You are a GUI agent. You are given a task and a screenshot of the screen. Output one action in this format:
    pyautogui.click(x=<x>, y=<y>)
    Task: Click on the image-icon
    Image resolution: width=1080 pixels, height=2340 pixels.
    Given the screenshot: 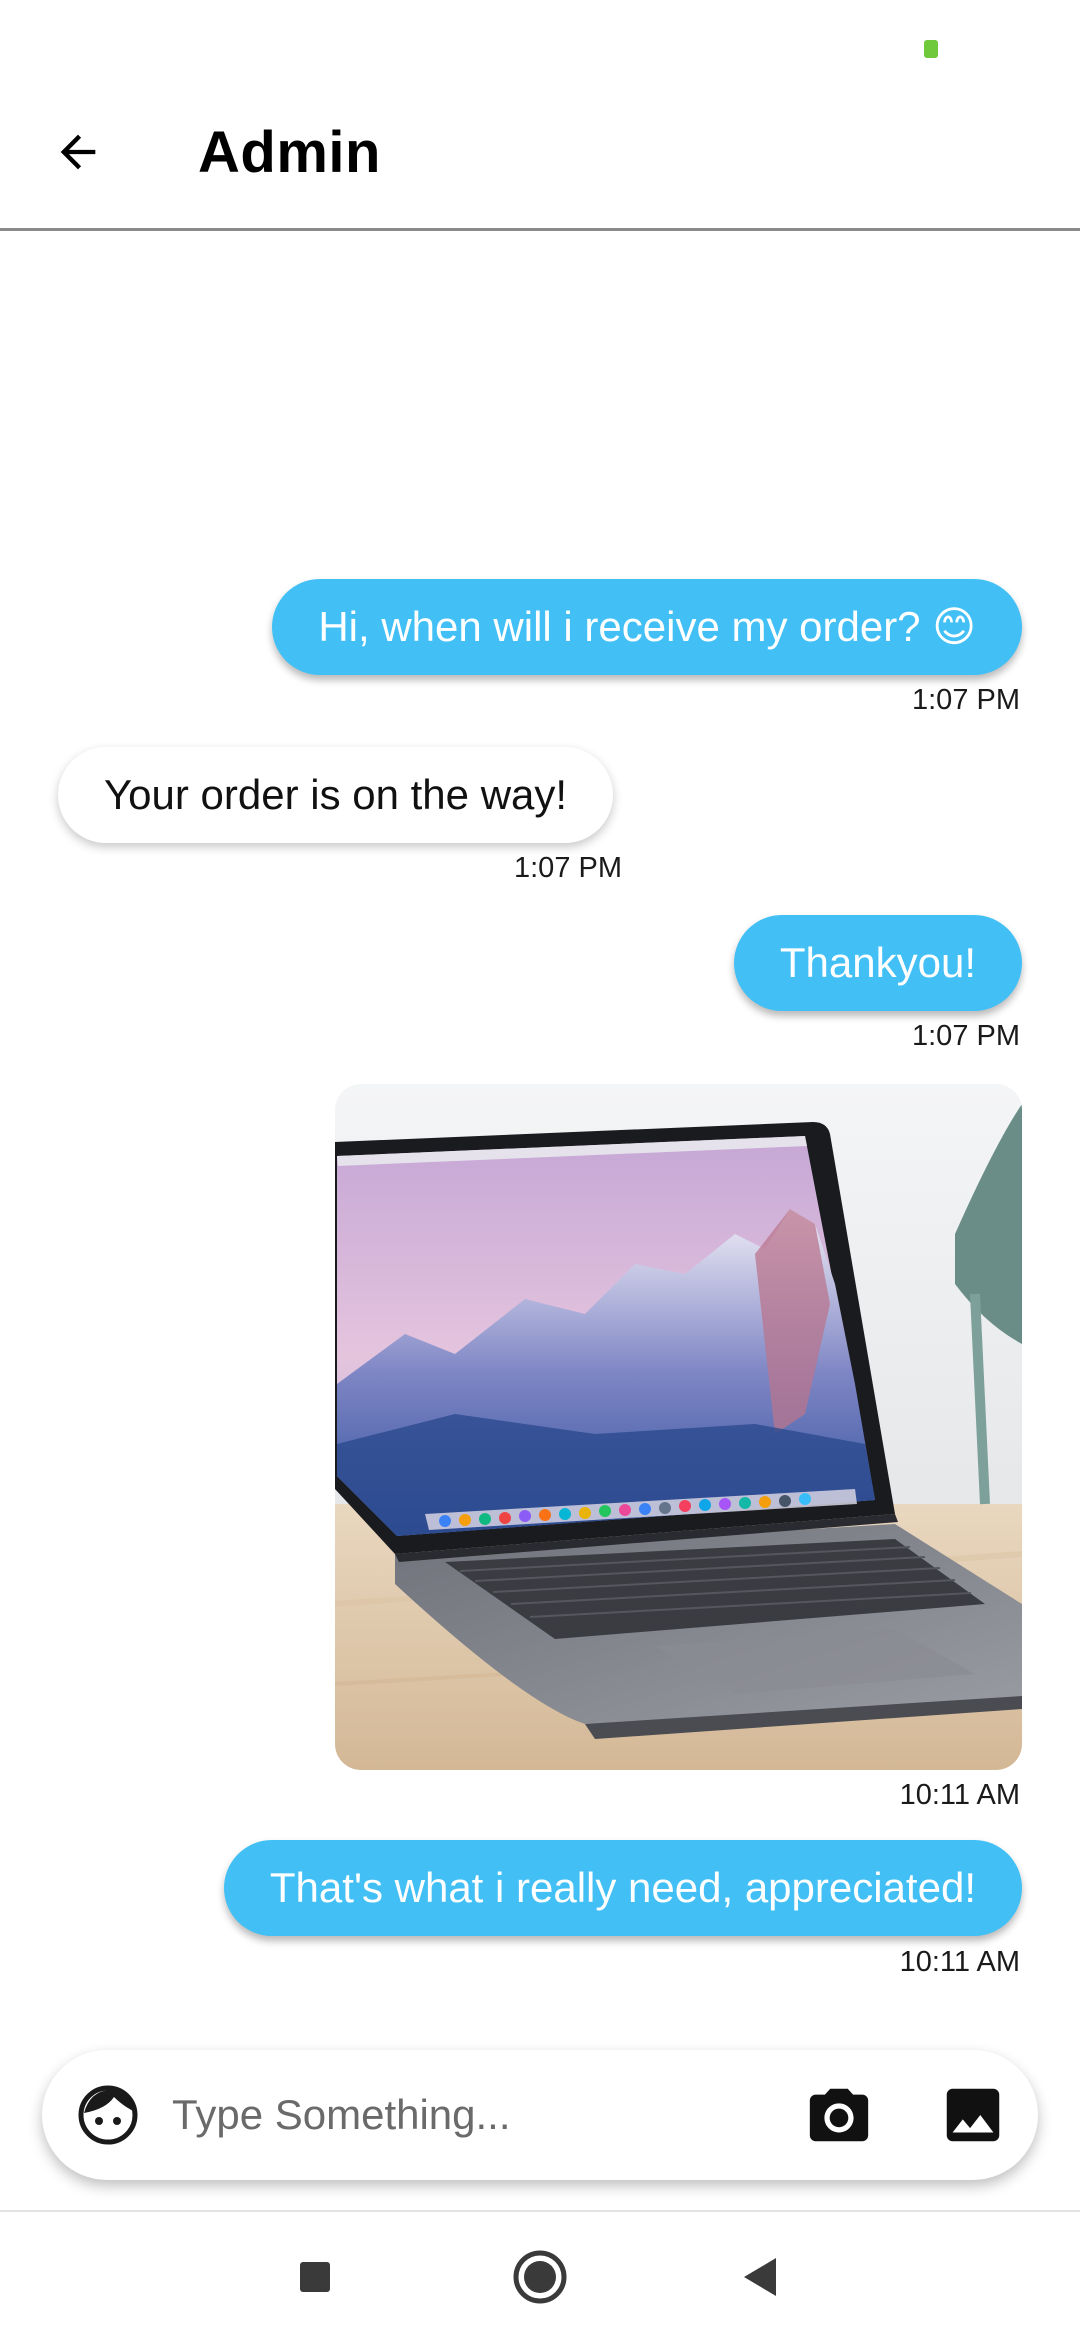 What is the action you would take?
    pyautogui.click(x=973, y=2115)
    